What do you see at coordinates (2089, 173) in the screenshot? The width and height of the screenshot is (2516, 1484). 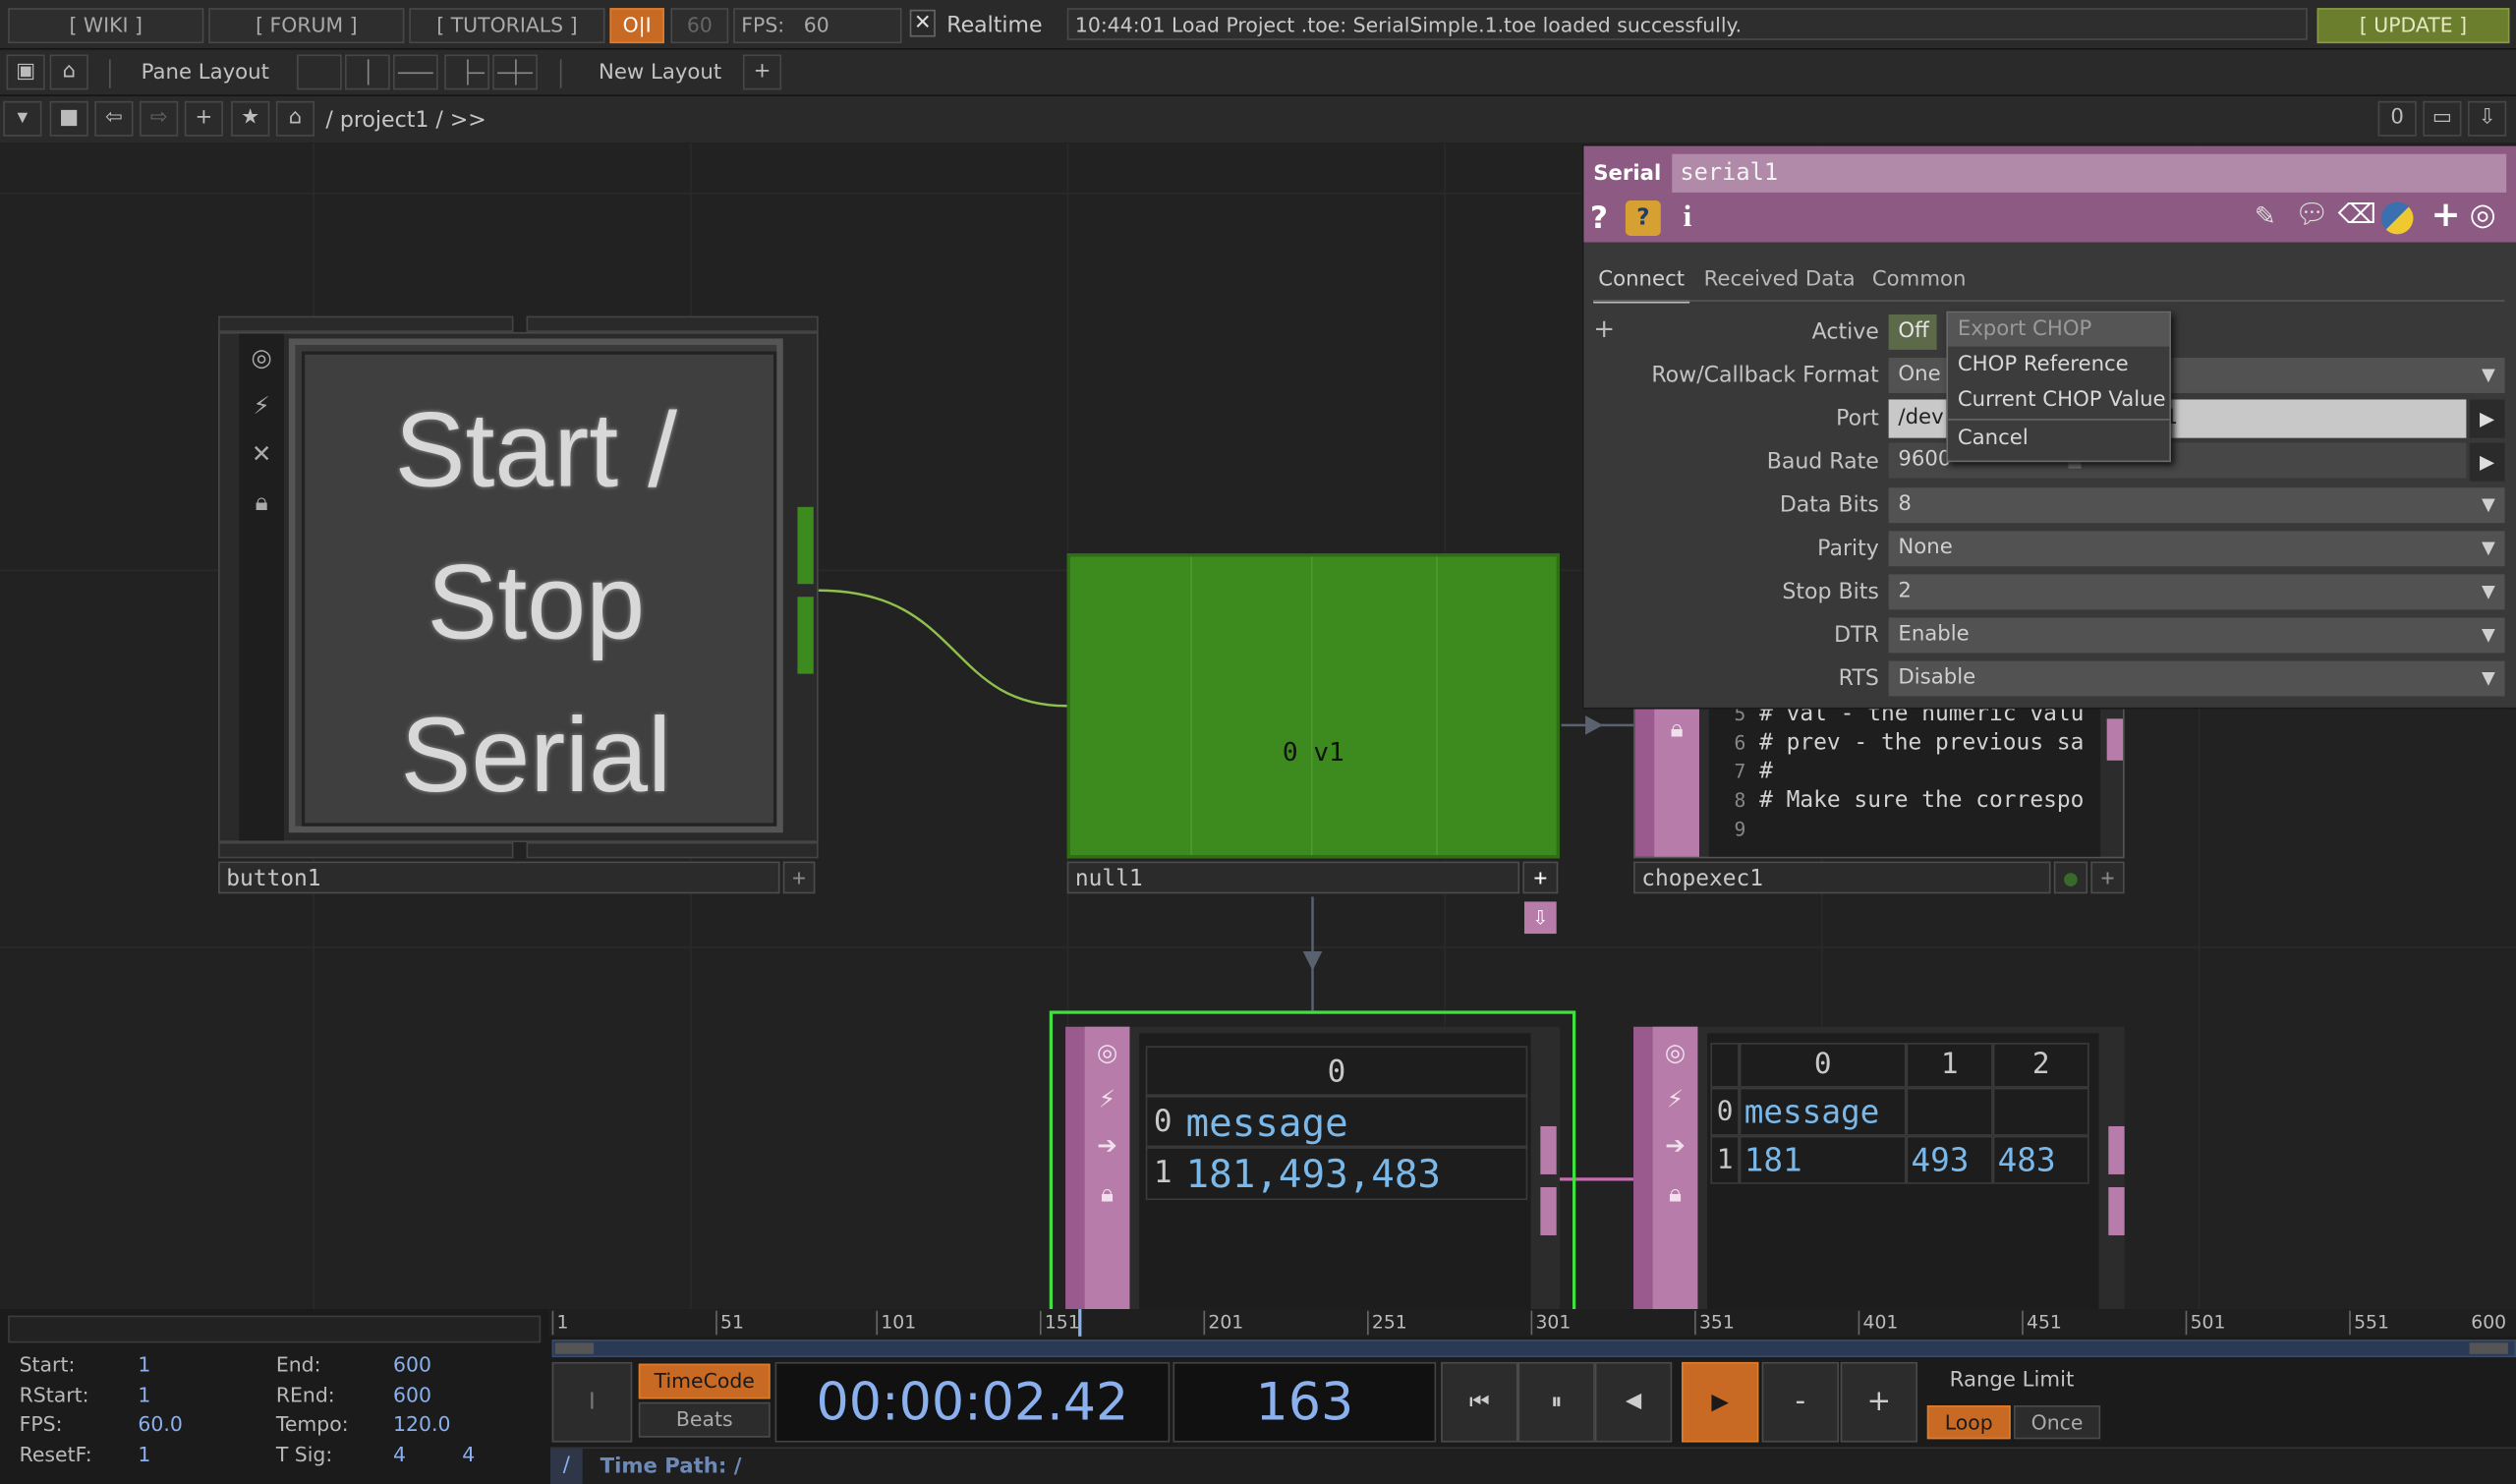 I see `op-name-field: serial1` at bounding box center [2089, 173].